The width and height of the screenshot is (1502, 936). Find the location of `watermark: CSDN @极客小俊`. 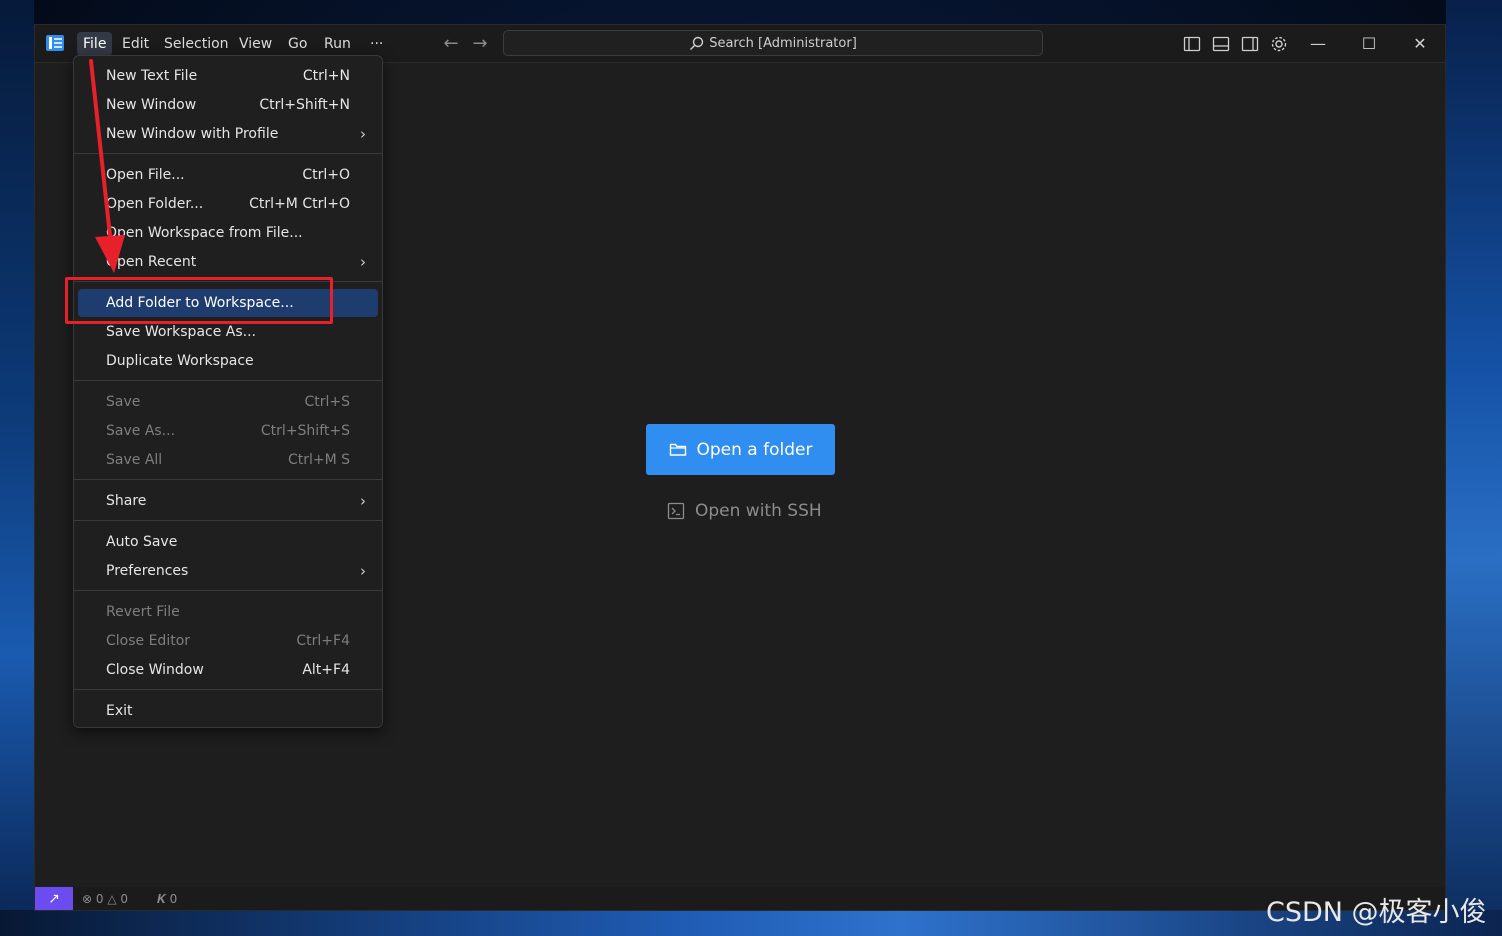

watermark: CSDN @极客小俊 is located at coordinates (1376, 912).